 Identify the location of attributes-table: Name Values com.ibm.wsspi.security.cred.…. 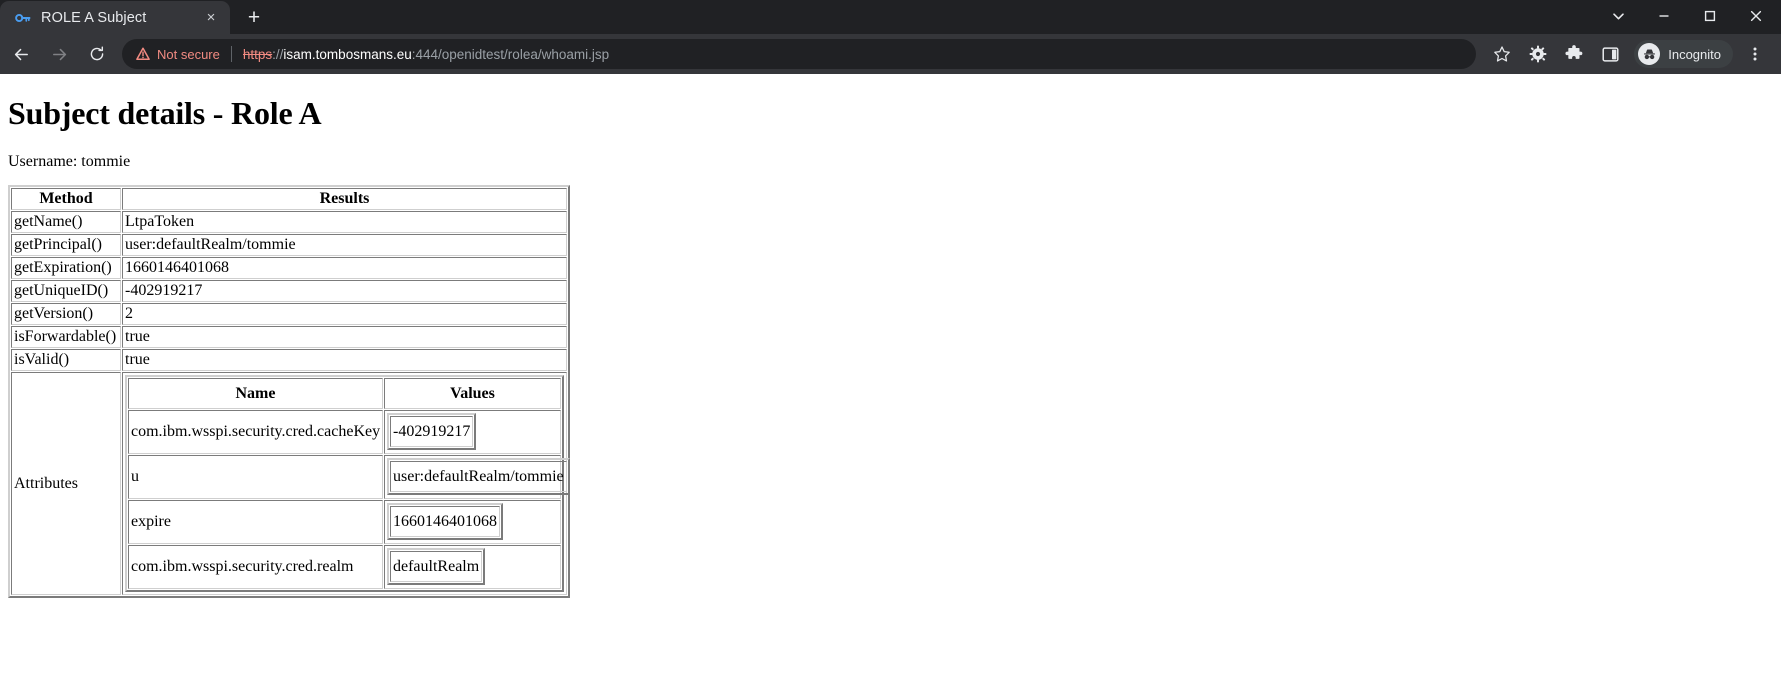
(347, 483).